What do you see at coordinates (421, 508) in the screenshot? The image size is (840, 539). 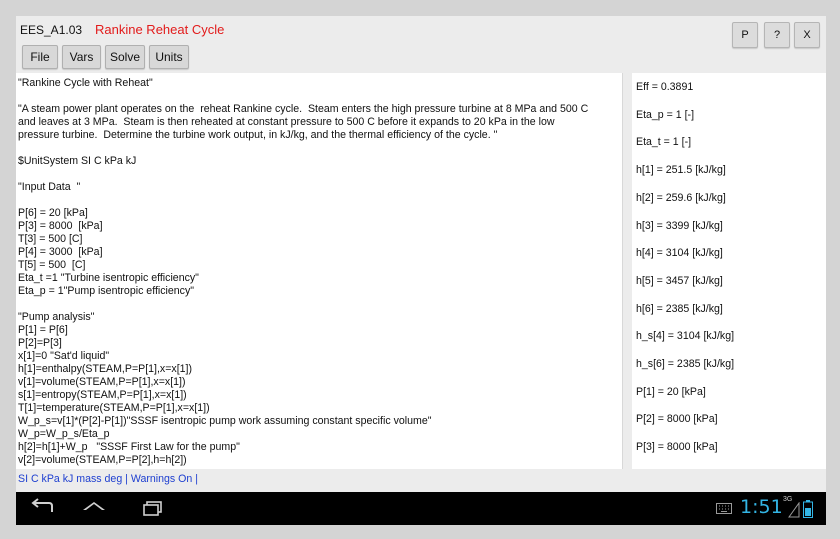 I see `android-nav-bar: 1:51 3G` at bounding box center [421, 508].